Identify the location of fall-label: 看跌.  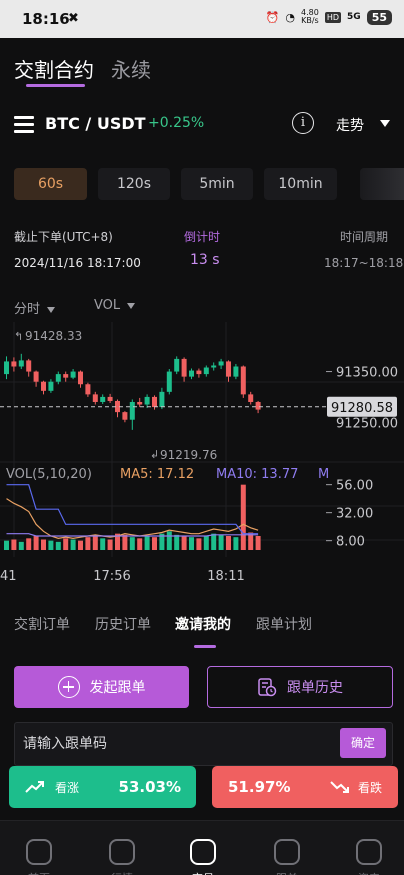
(369, 787).